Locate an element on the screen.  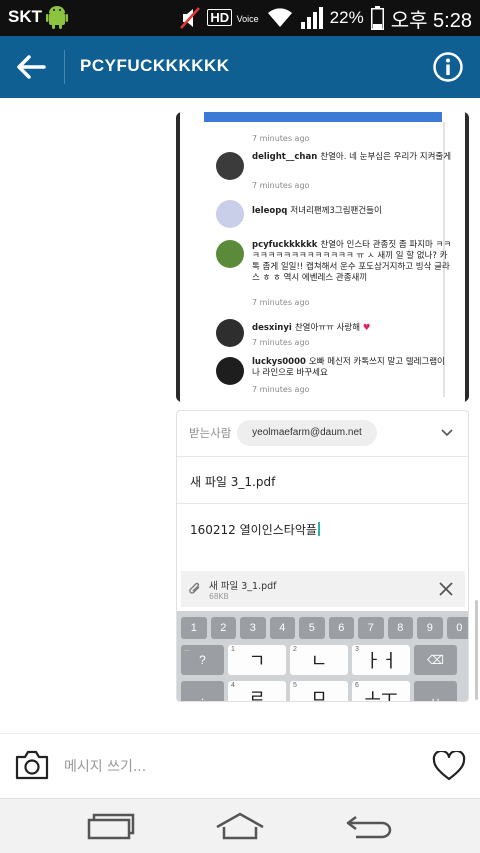
clock: 오후 5:28 is located at coordinates (431, 20).